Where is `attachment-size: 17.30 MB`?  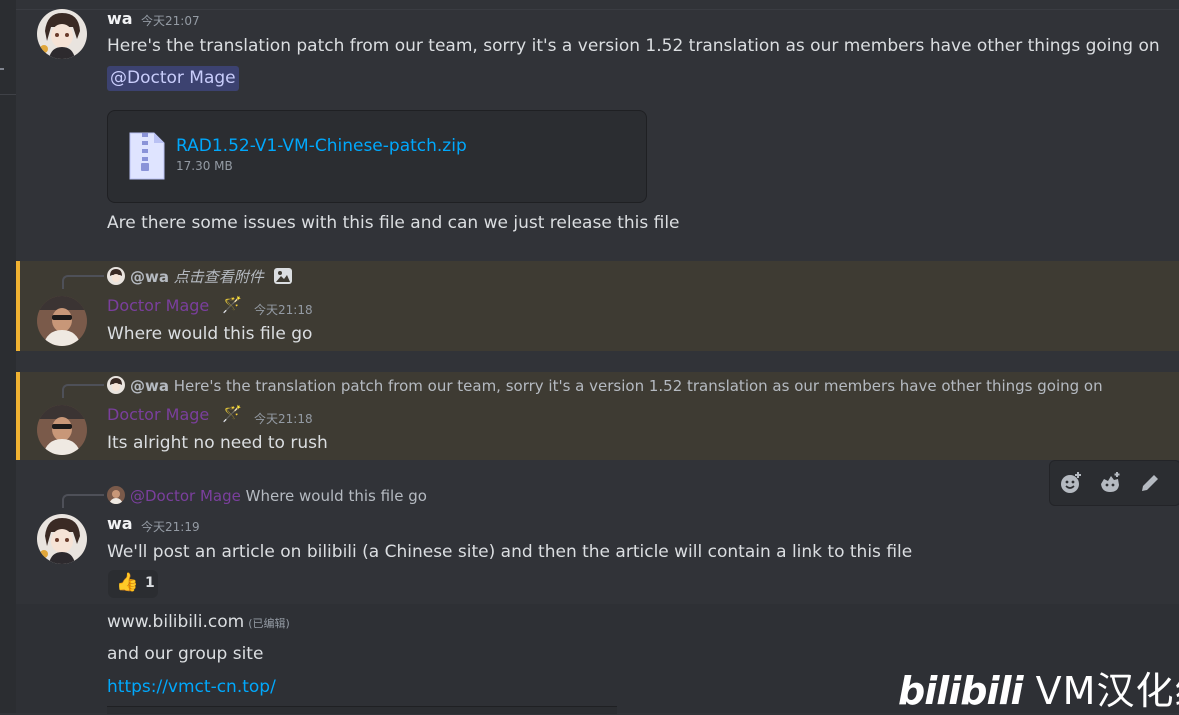 attachment-size: 17.30 MB is located at coordinates (204, 166).